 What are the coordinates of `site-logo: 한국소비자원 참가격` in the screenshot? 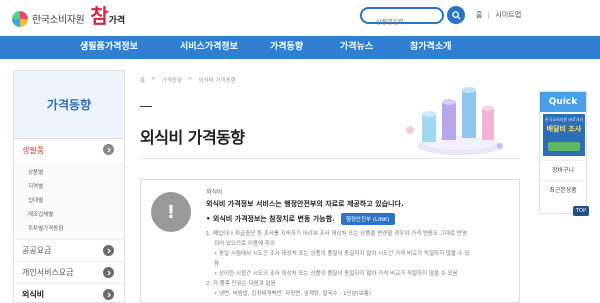 It's located at (68, 18).